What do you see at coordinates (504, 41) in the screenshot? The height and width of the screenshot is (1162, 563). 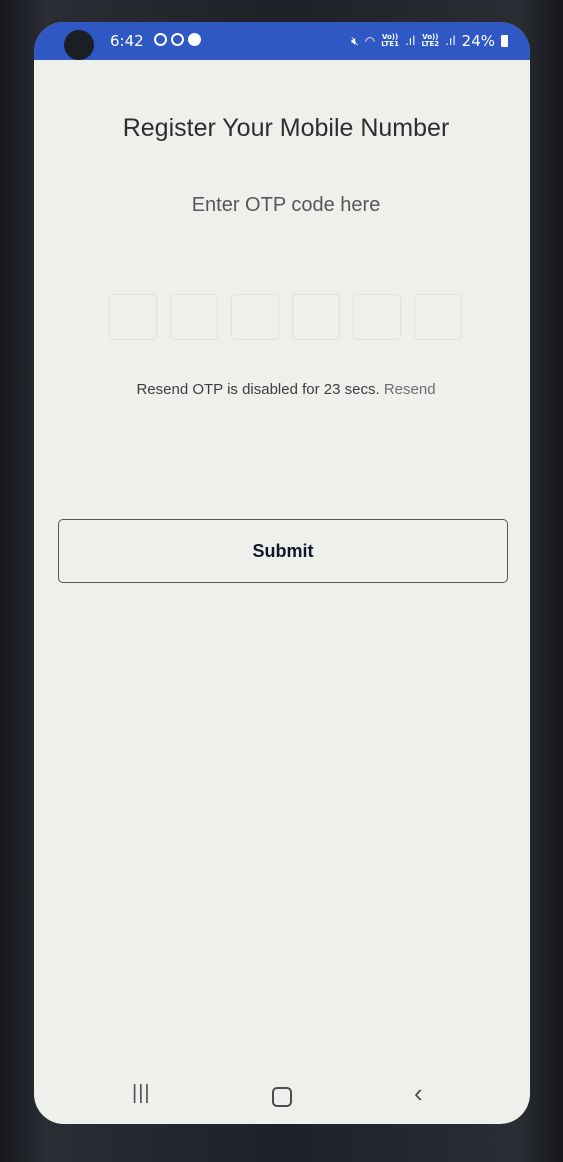 I see `battery-icon` at bounding box center [504, 41].